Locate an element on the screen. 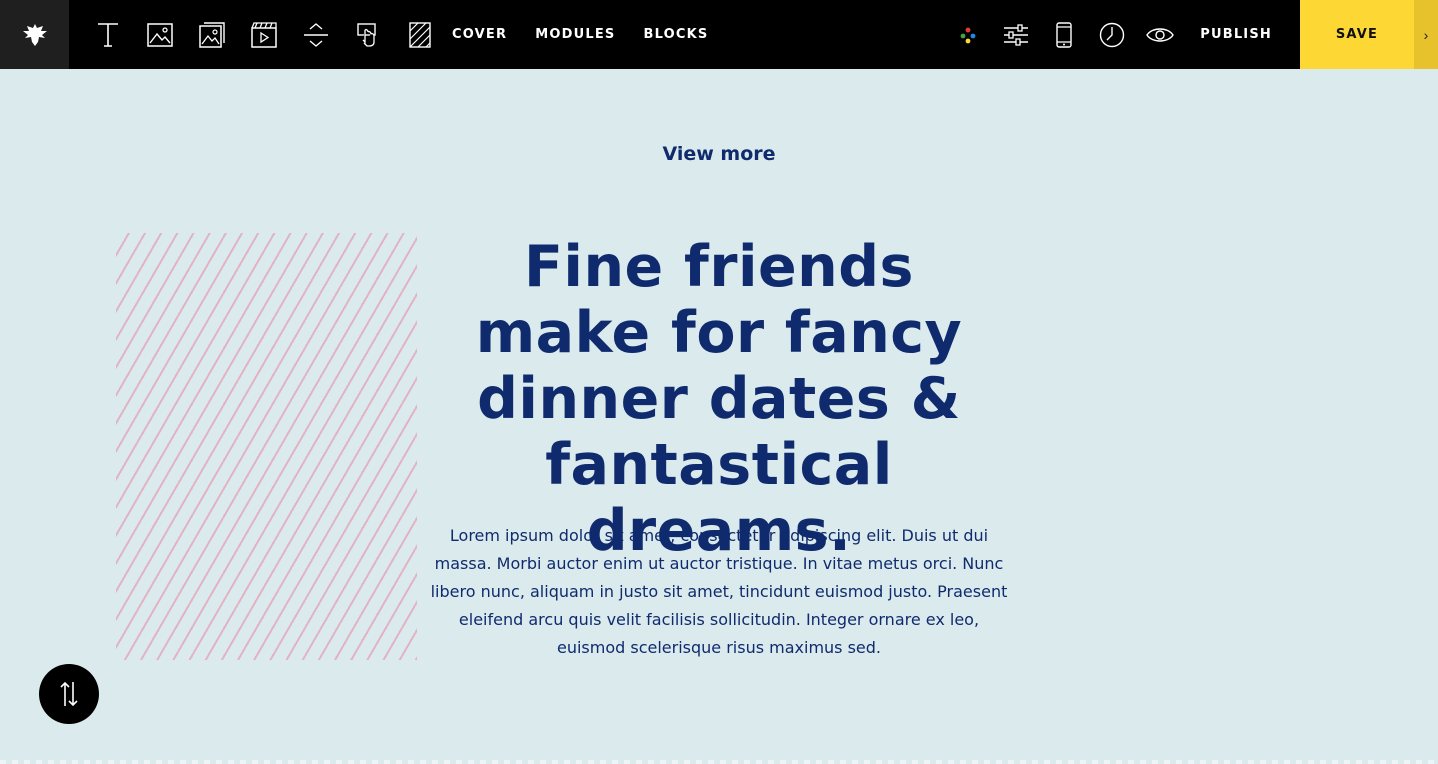 The image size is (1438, 764). view-more-link: View more is located at coordinates (719, 154).